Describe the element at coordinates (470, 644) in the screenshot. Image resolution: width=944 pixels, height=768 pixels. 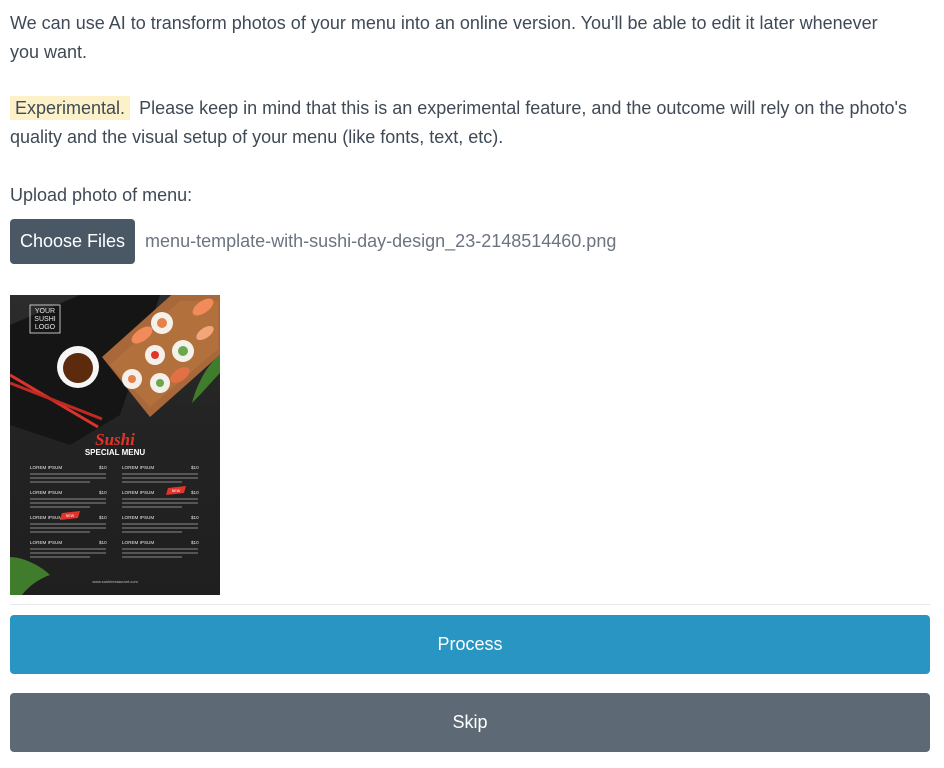
I see `process-button: Process` at that location.